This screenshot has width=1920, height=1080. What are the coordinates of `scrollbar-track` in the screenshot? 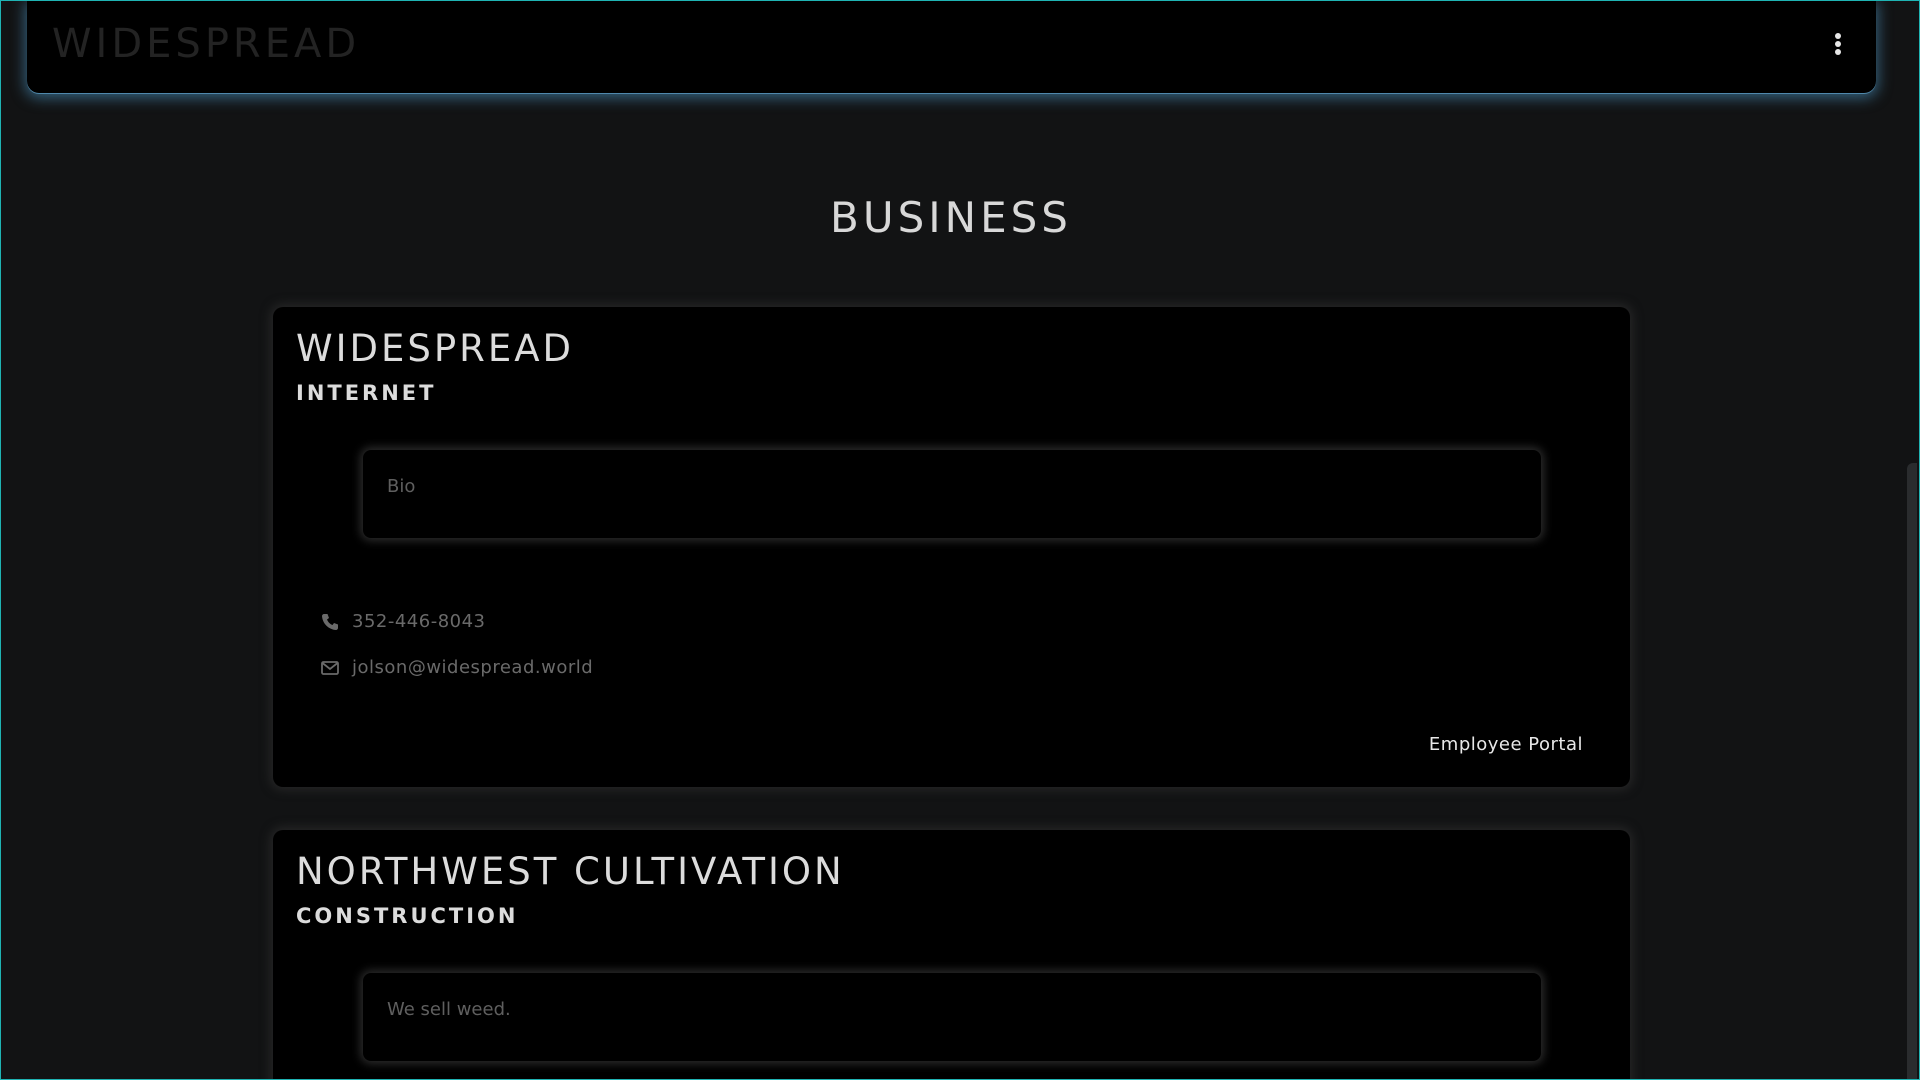 It's located at (1911, 540).